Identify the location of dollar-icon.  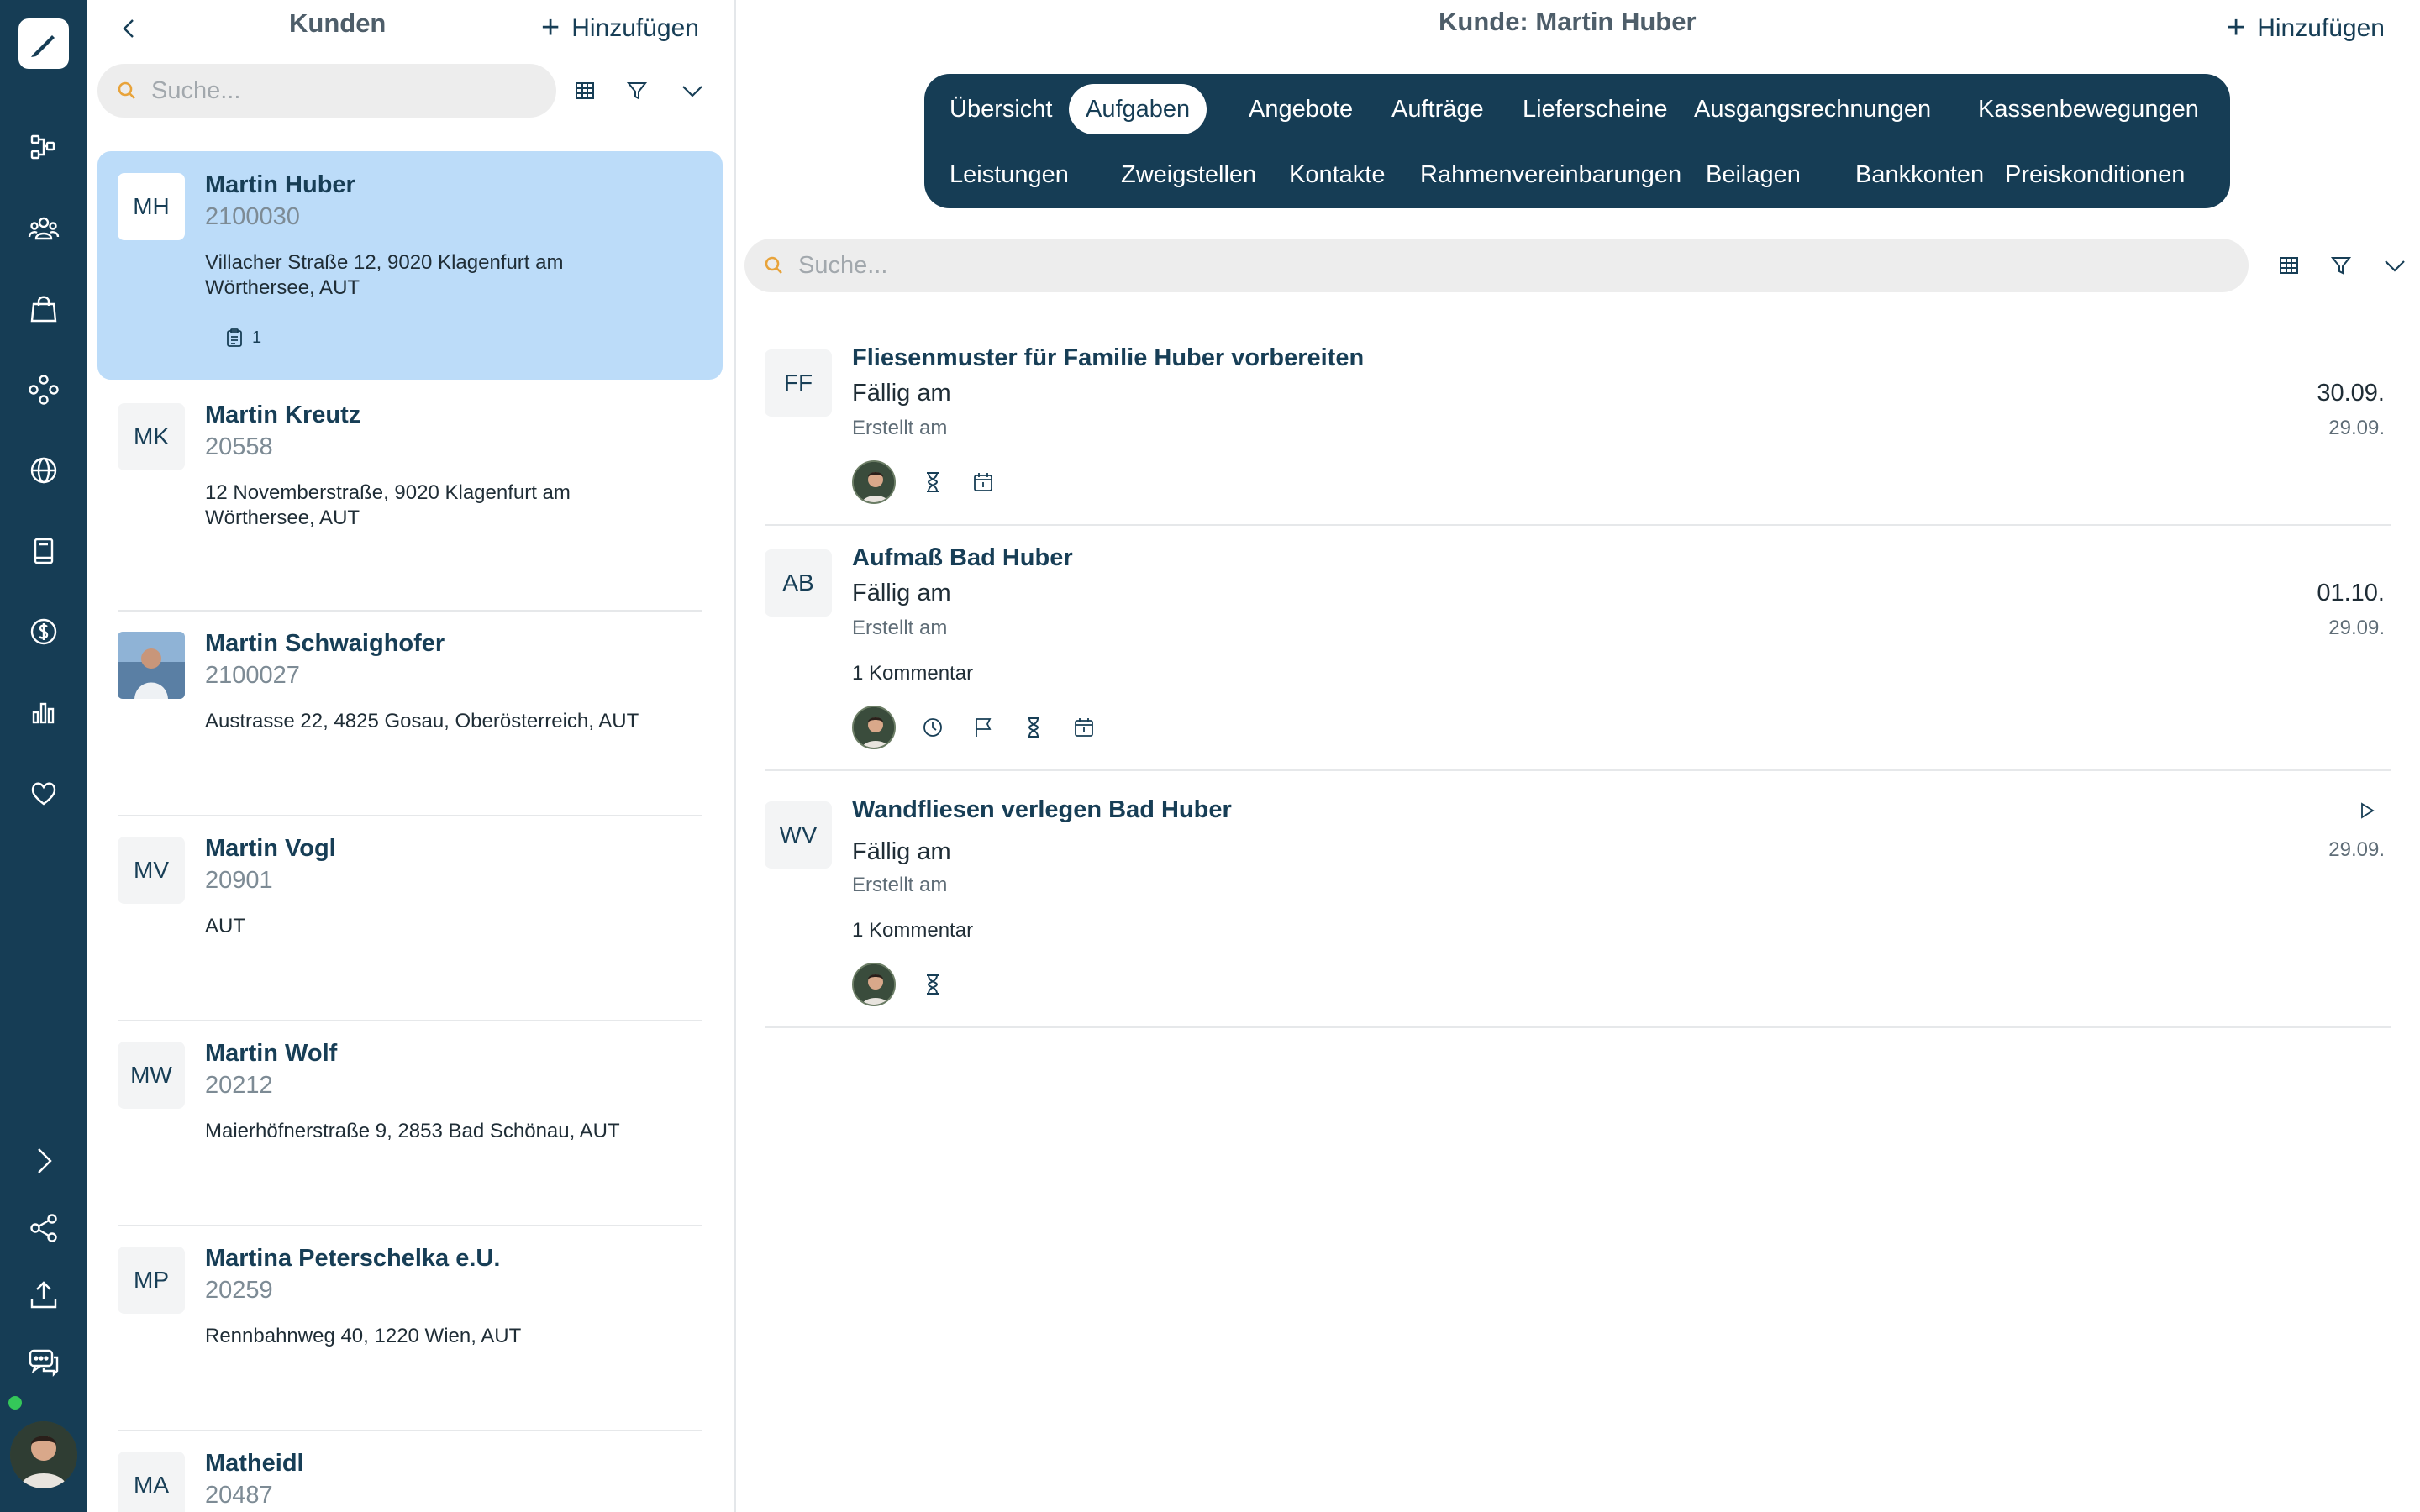
(44, 632).